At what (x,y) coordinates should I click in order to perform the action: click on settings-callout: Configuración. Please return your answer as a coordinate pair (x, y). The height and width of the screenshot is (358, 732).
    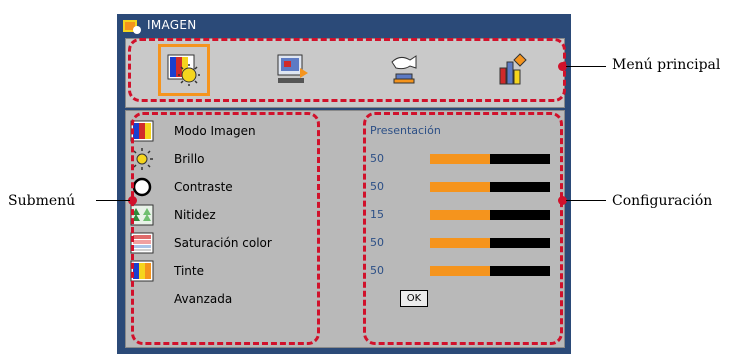
    Looking at the image, I should click on (662, 201).